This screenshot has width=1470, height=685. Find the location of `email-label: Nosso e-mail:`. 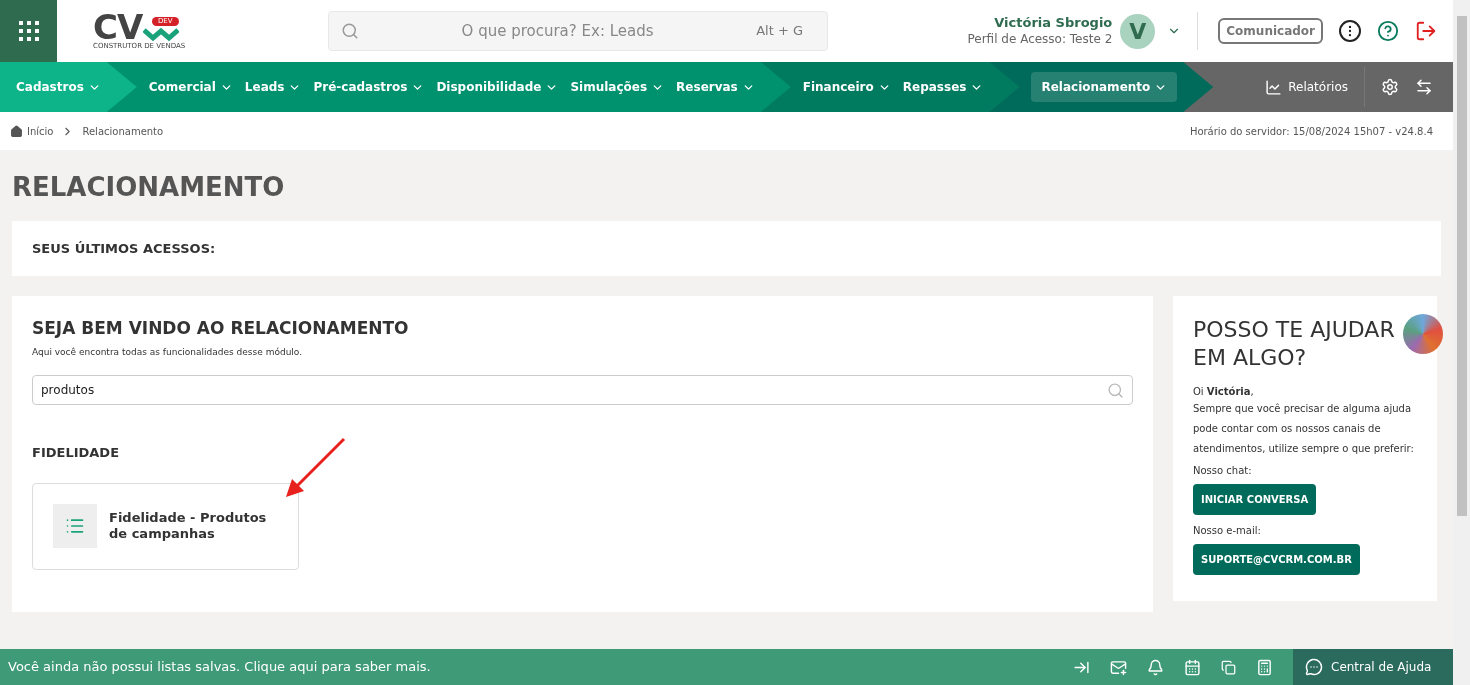

email-label: Nosso e-mail: is located at coordinates (1227, 531).